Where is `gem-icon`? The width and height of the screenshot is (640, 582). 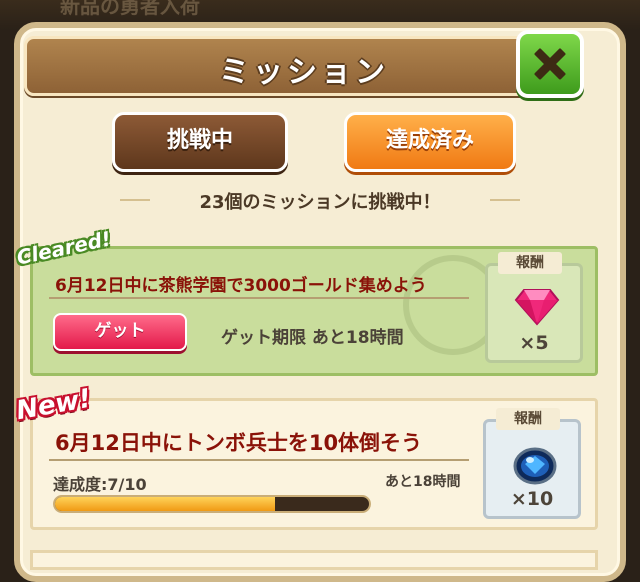
gem-icon is located at coordinates (537, 307).